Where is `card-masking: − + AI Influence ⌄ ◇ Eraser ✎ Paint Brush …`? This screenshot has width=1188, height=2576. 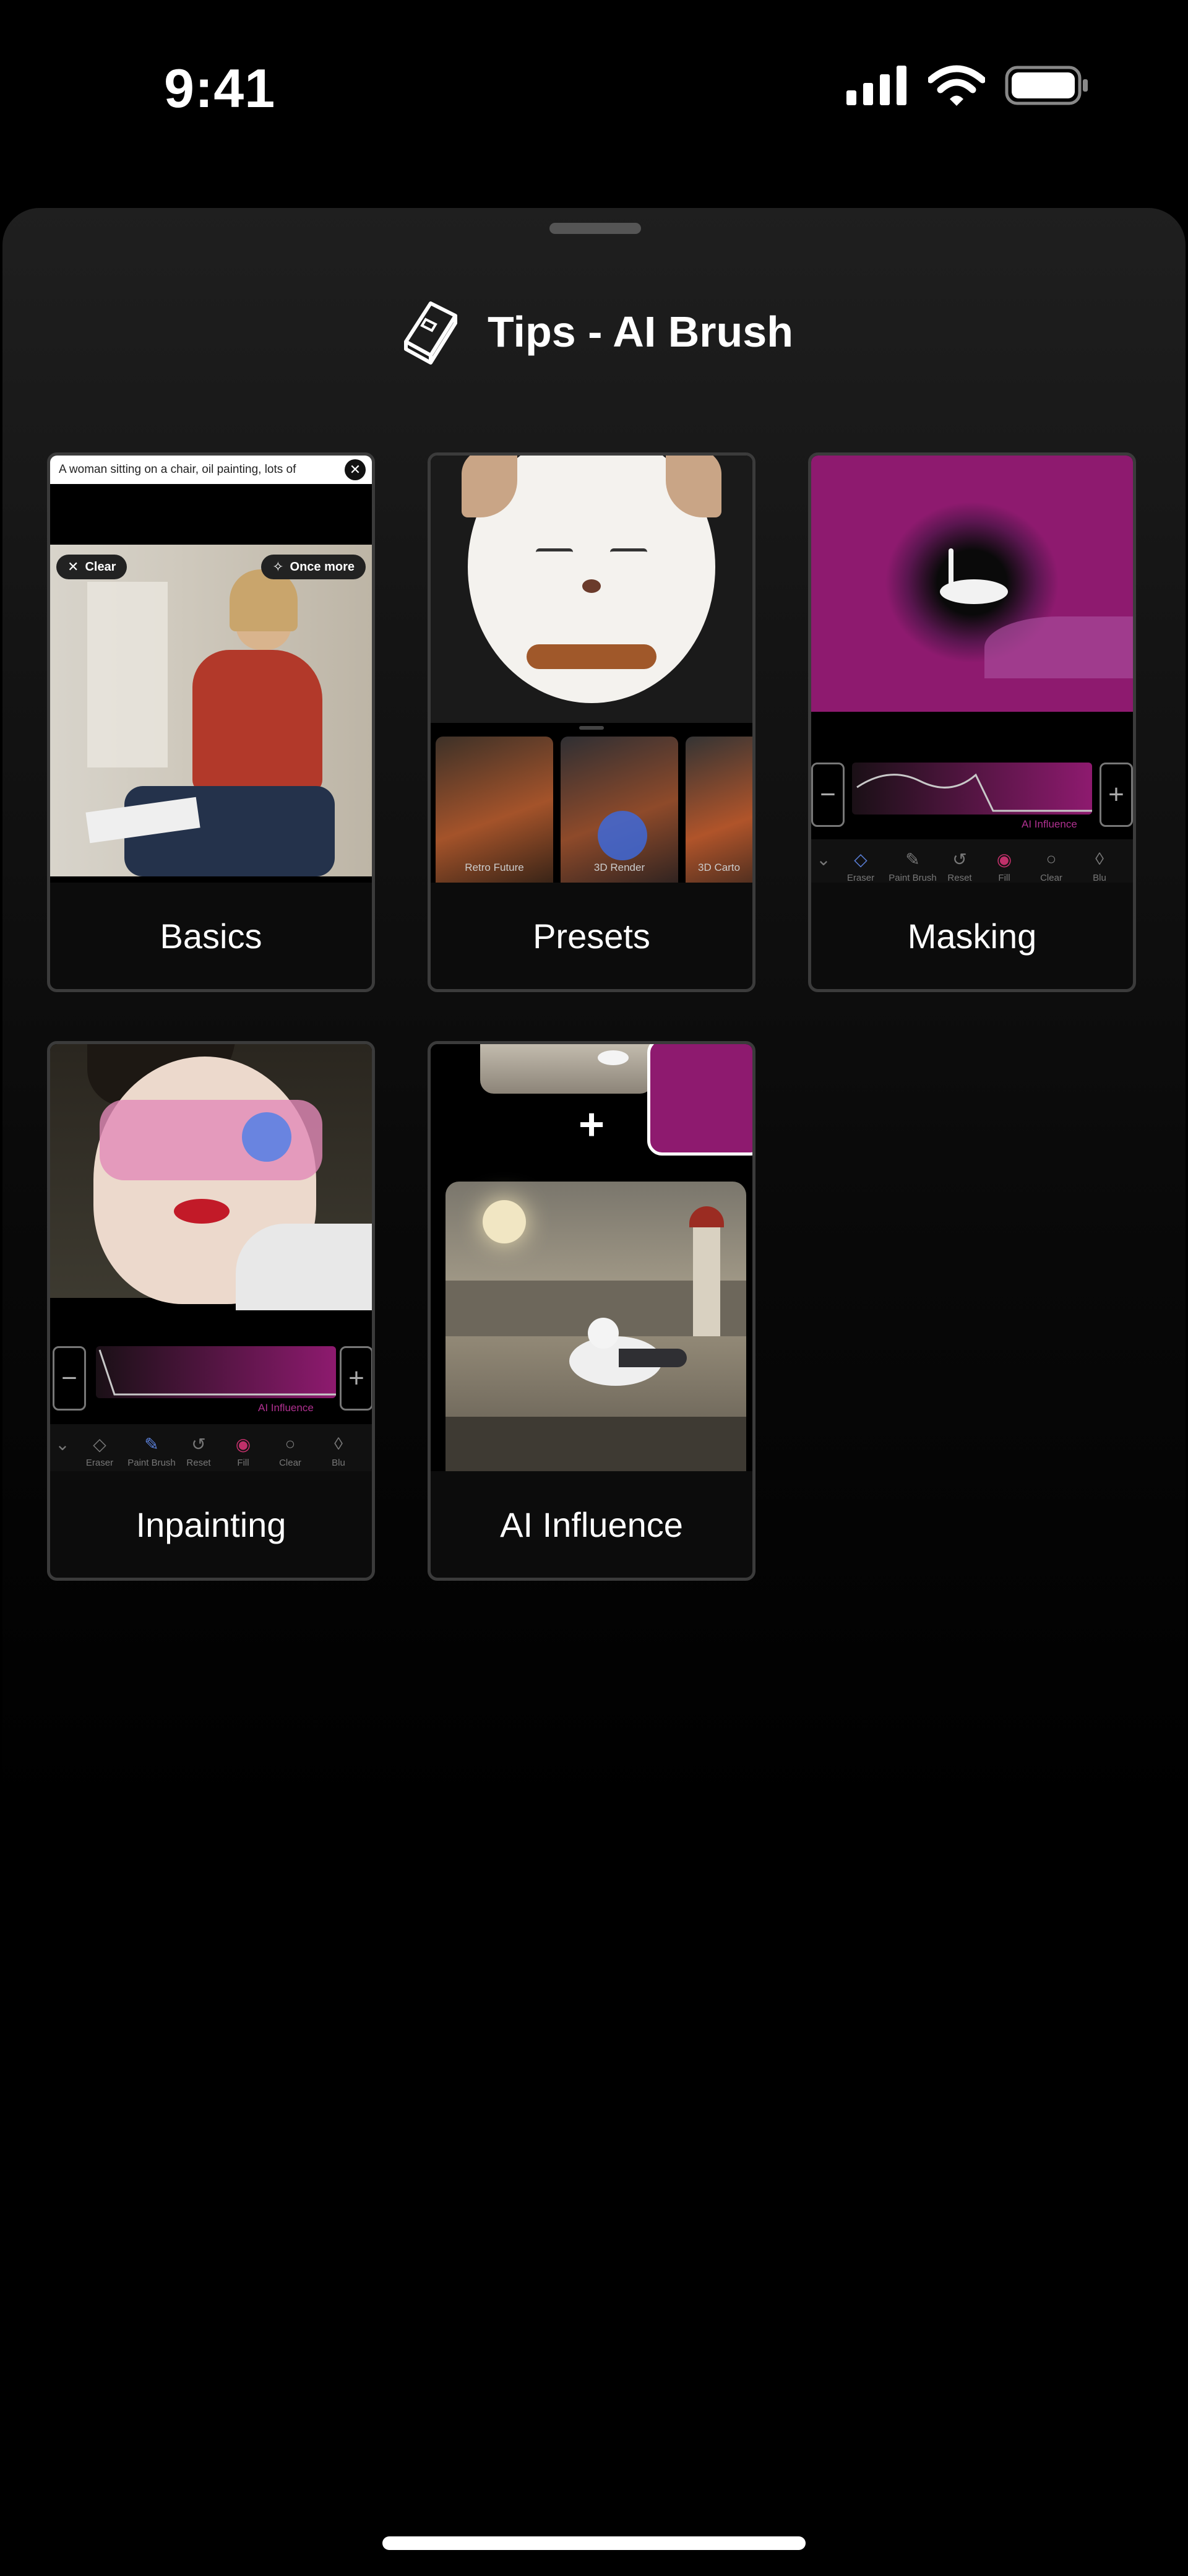 card-masking: − + AI Influence ⌄ ◇ Eraser ✎ Paint Brush … is located at coordinates (972, 722).